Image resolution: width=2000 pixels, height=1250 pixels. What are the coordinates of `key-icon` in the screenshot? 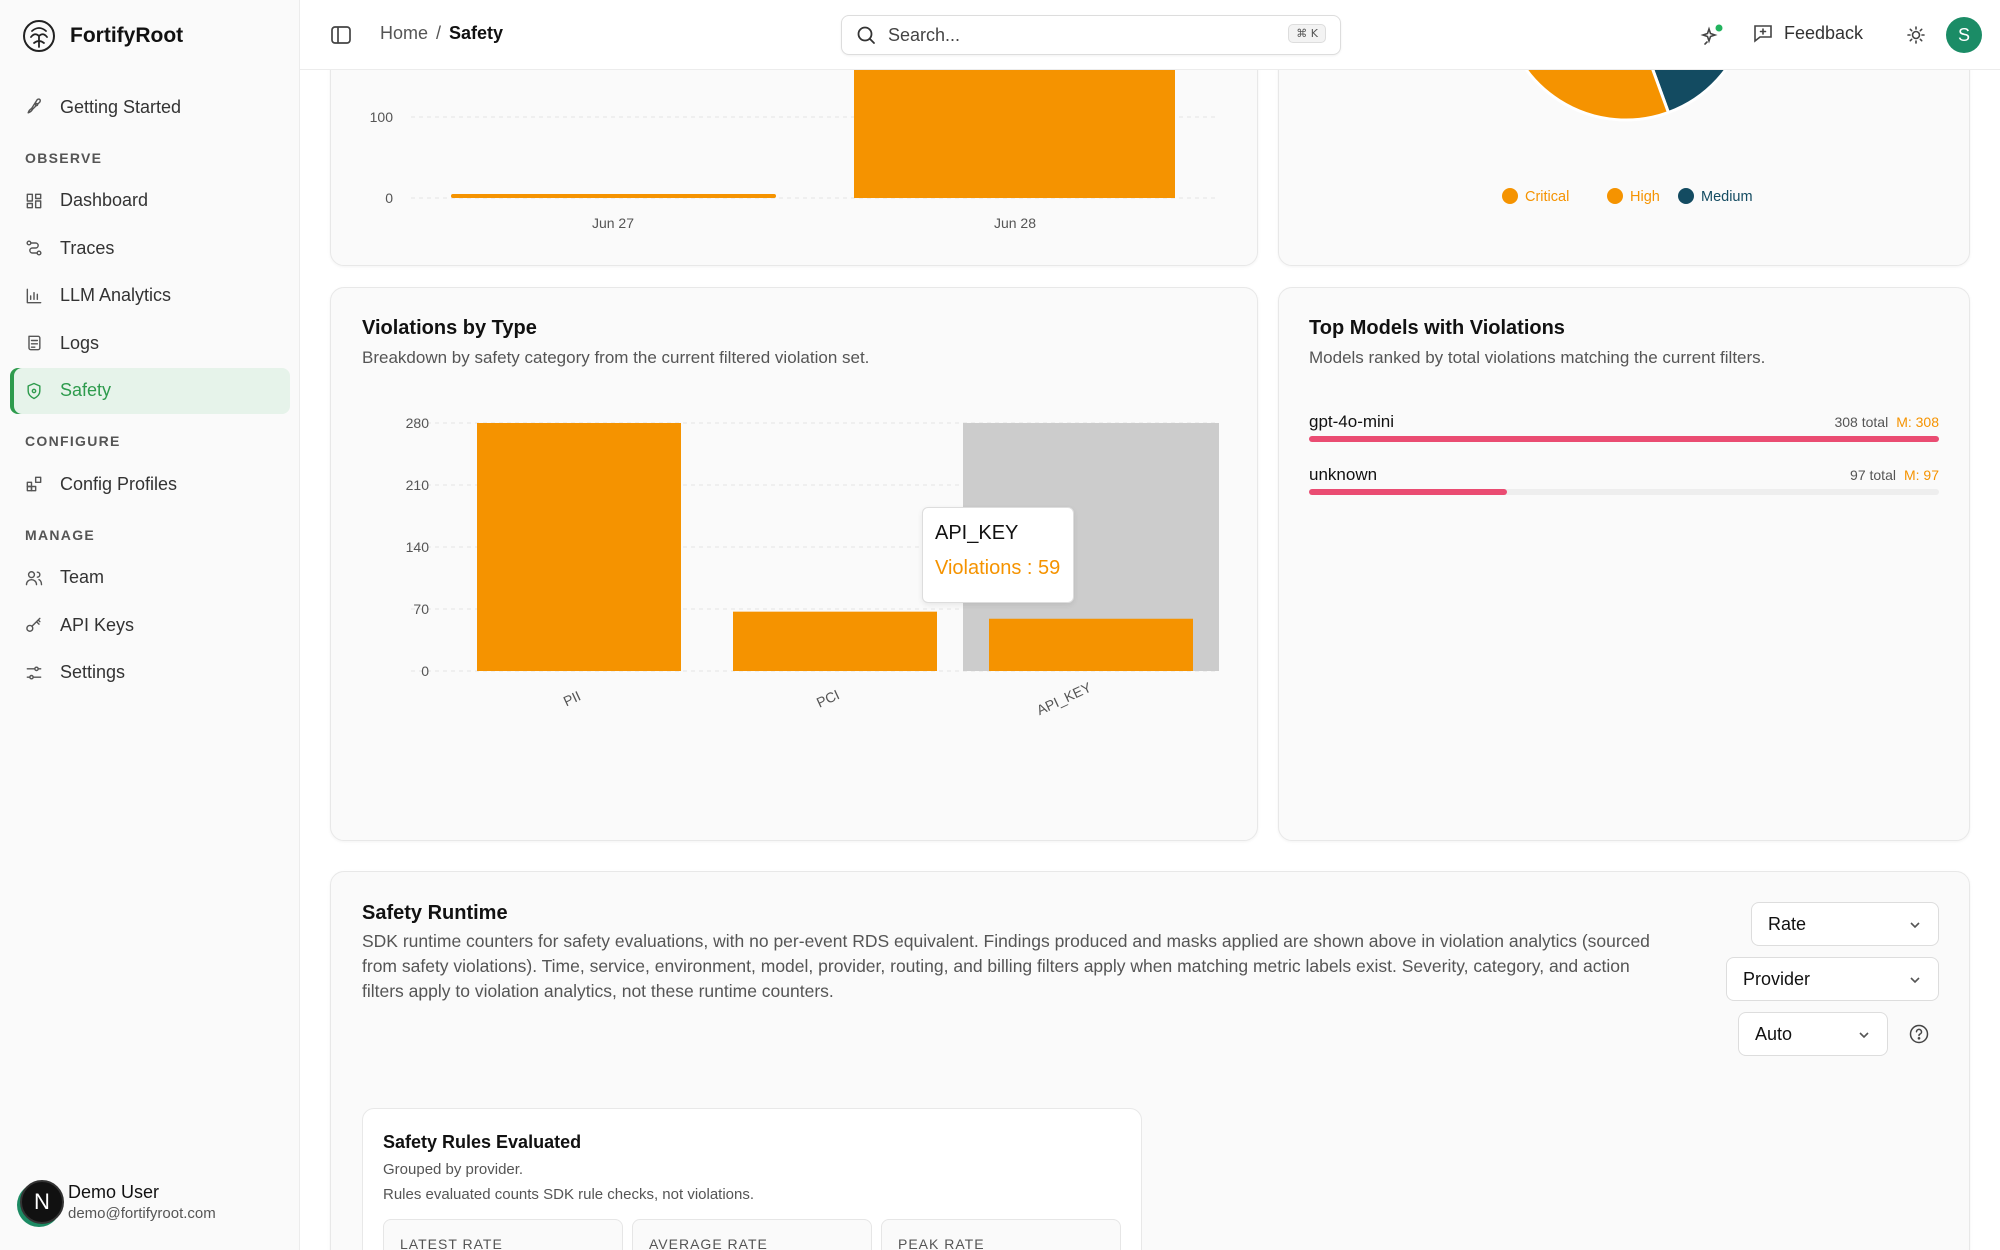 It's located at (33, 624).